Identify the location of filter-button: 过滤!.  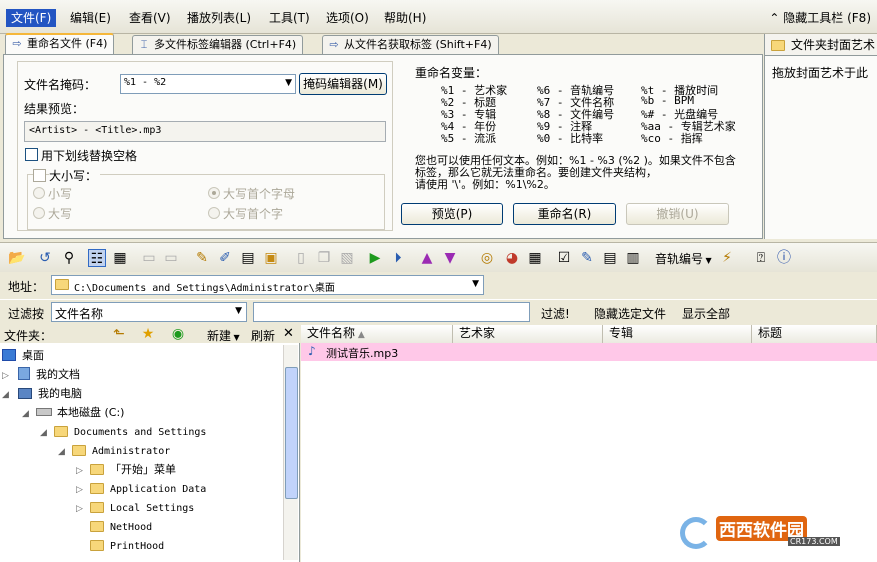
(555, 313).